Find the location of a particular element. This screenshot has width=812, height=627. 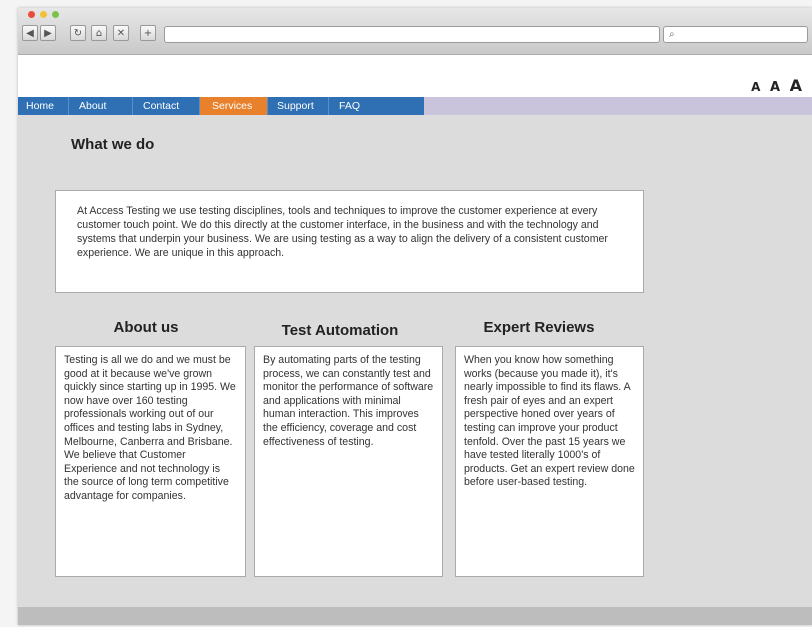

browser-toolbar: ◀ ▶ ↻ ⌂ ✕ + ⌕ is located at coordinates (415, 31).